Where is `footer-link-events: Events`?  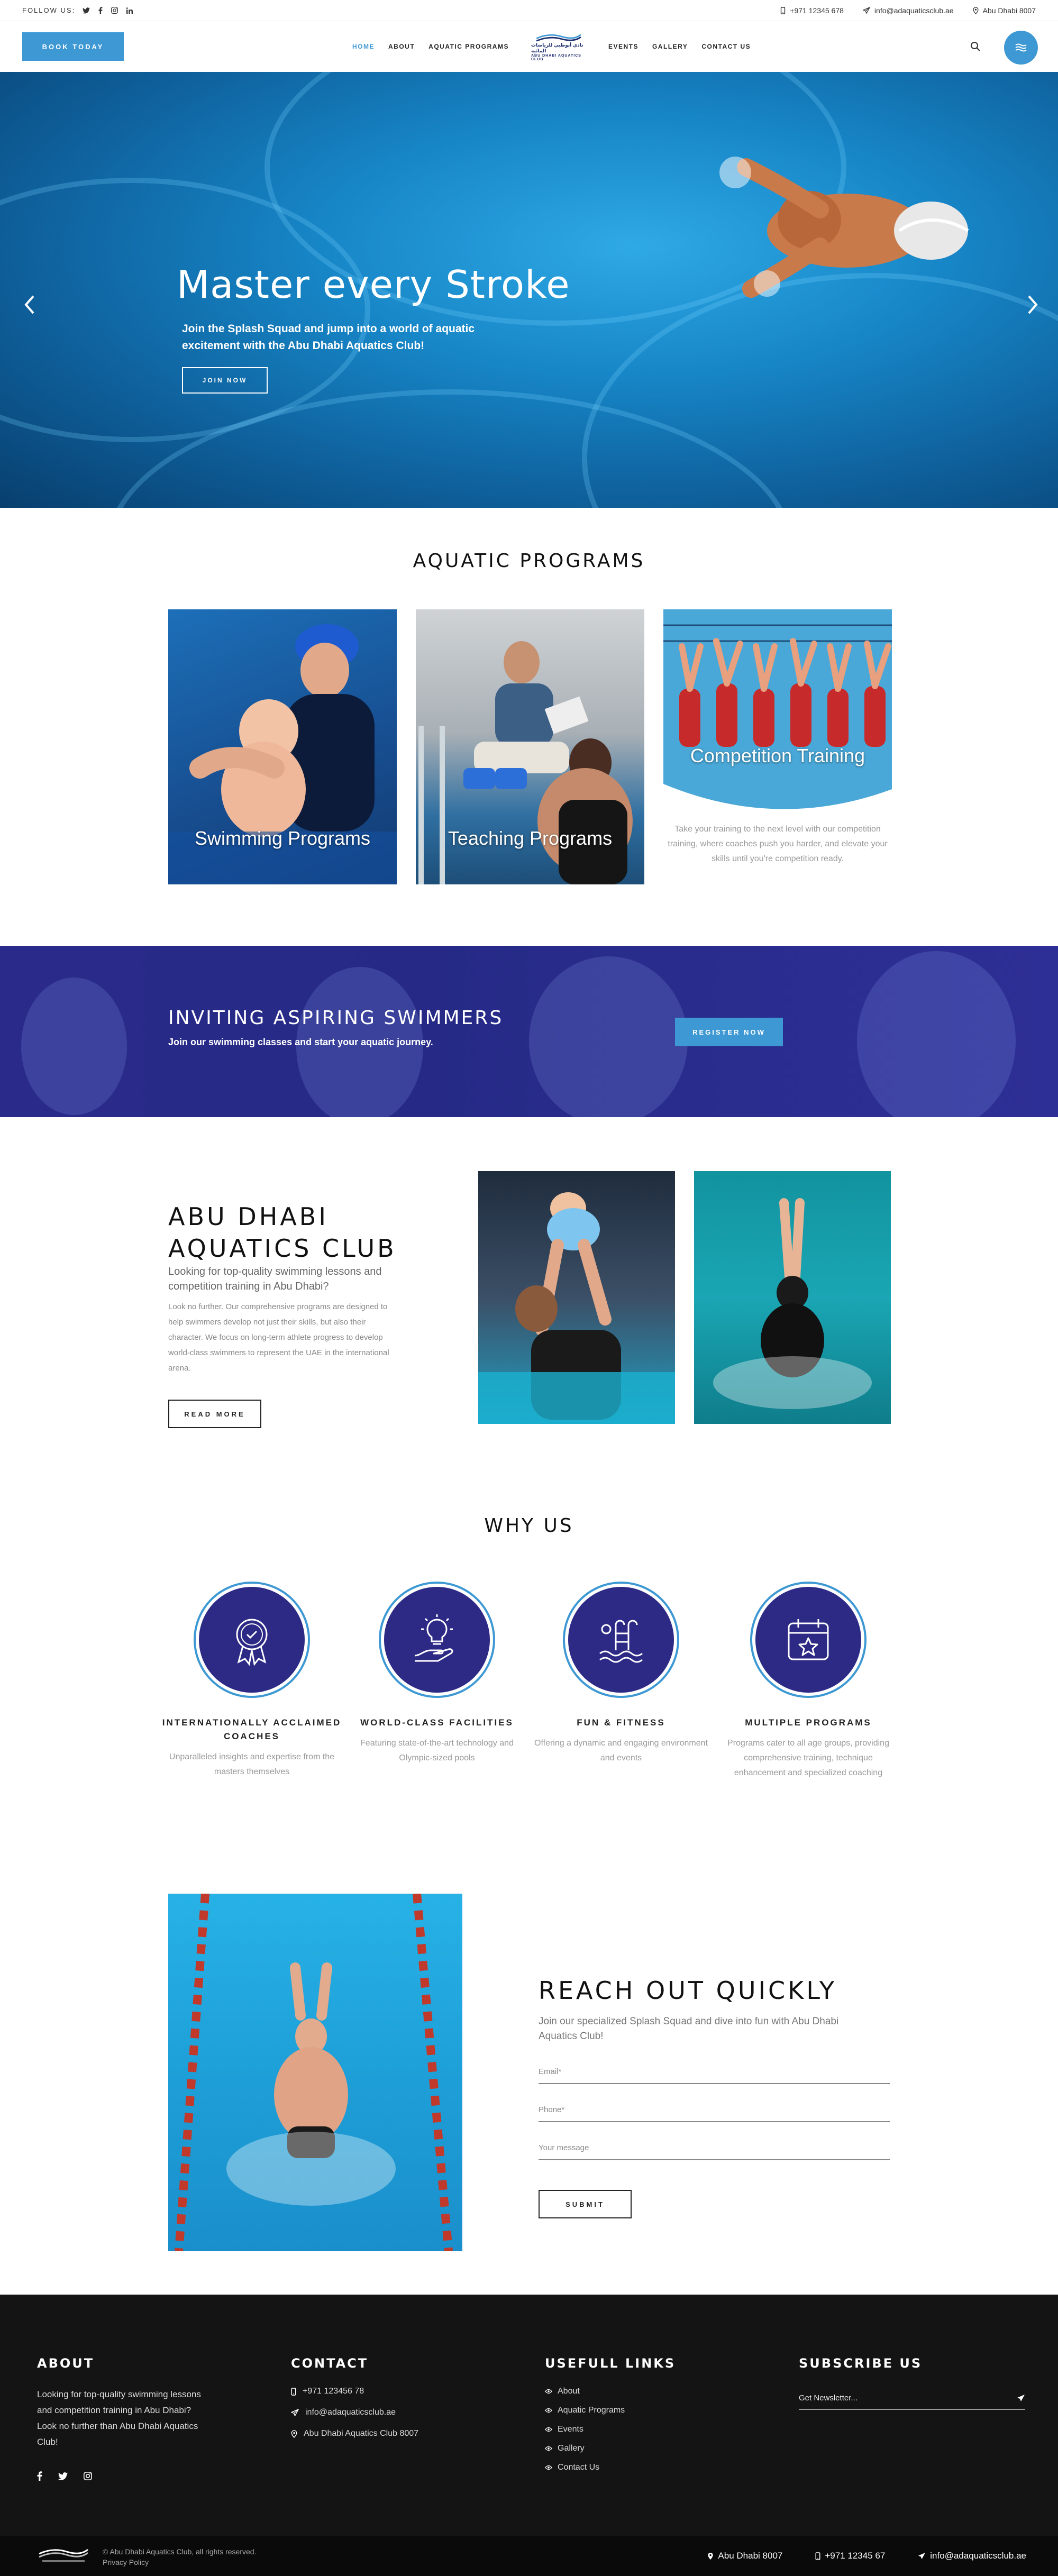 footer-link-events: Events is located at coordinates (629, 2429).